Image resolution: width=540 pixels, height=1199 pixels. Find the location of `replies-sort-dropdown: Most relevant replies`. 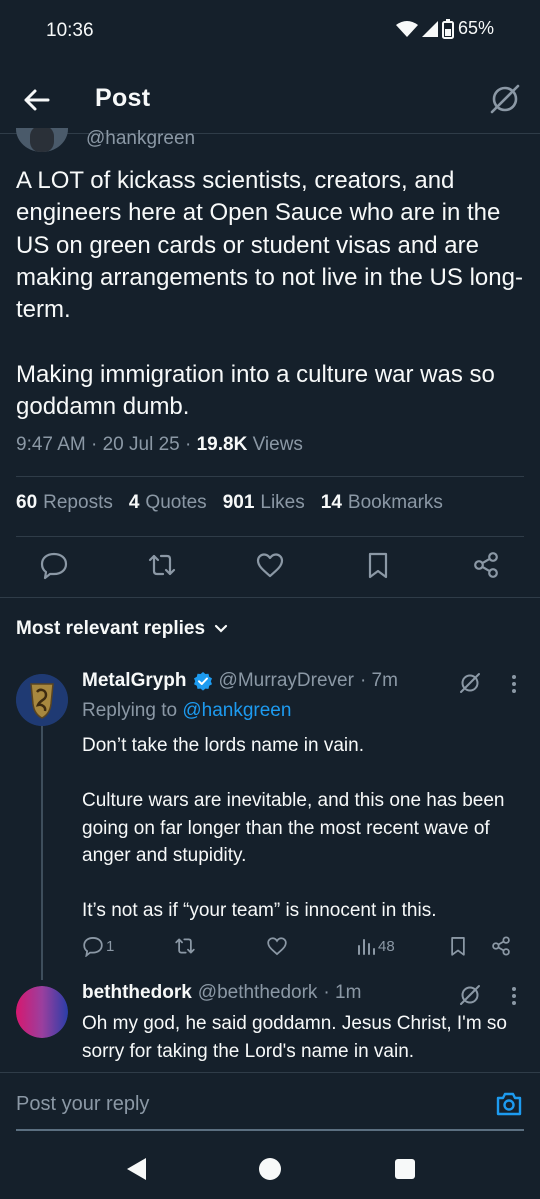

replies-sort-dropdown: Most relevant replies is located at coordinates (122, 629).